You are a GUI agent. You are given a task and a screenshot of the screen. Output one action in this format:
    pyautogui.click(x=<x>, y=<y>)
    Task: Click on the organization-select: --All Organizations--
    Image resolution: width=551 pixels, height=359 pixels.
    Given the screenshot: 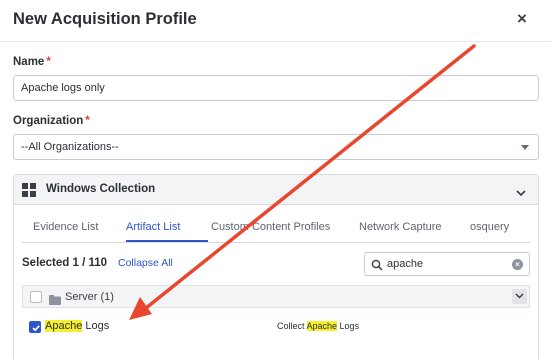 What is the action you would take?
    pyautogui.click(x=276, y=147)
    